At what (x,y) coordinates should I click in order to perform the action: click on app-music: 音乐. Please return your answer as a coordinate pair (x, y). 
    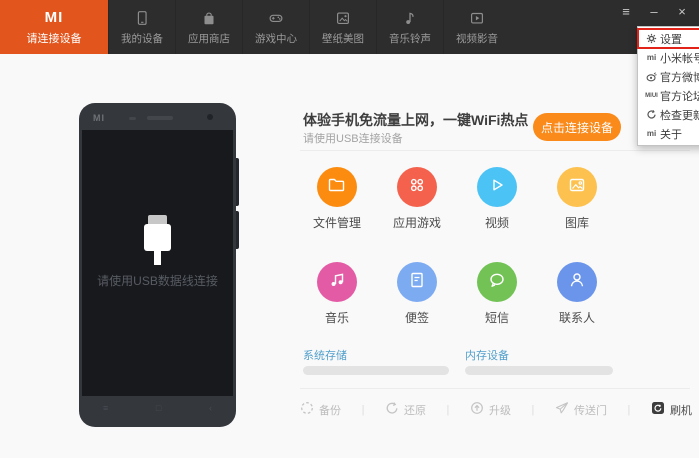
    Looking at the image, I should click on (337, 294).